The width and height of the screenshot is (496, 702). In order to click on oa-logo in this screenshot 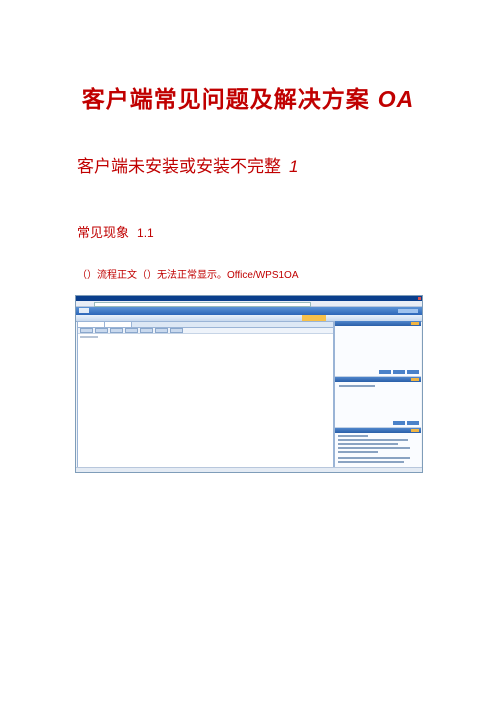, I will do `click(84, 310)`.